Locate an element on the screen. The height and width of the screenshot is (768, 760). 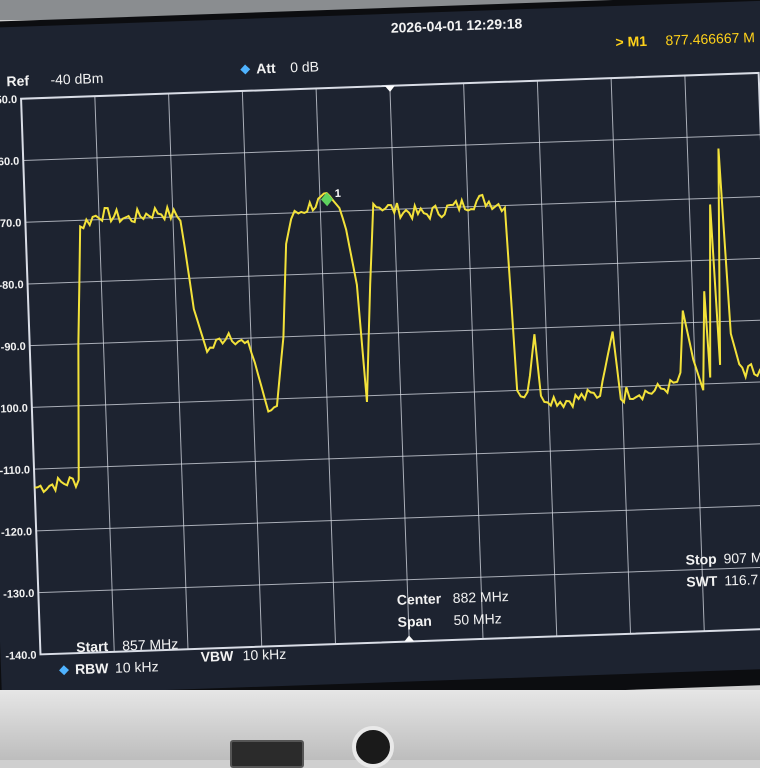
rbw-label: RBW is located at coordinates (91, 669).